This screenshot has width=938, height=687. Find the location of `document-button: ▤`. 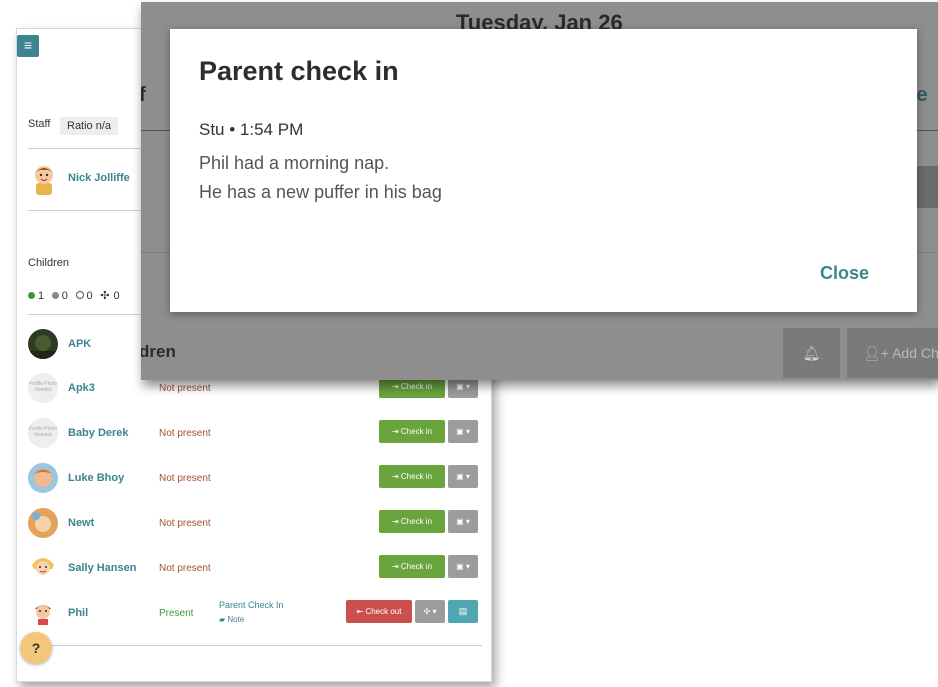

document-button: ▤ is located at coordinates (463, 611).